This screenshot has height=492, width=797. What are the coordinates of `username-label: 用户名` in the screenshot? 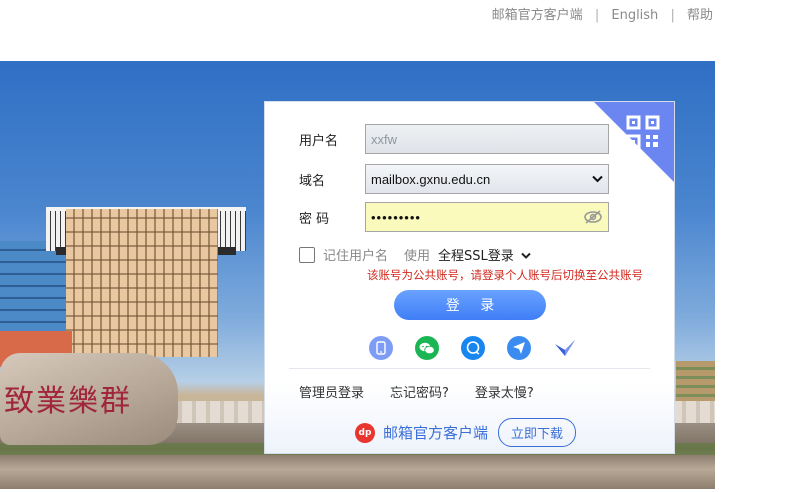 It's located at (319, 141).